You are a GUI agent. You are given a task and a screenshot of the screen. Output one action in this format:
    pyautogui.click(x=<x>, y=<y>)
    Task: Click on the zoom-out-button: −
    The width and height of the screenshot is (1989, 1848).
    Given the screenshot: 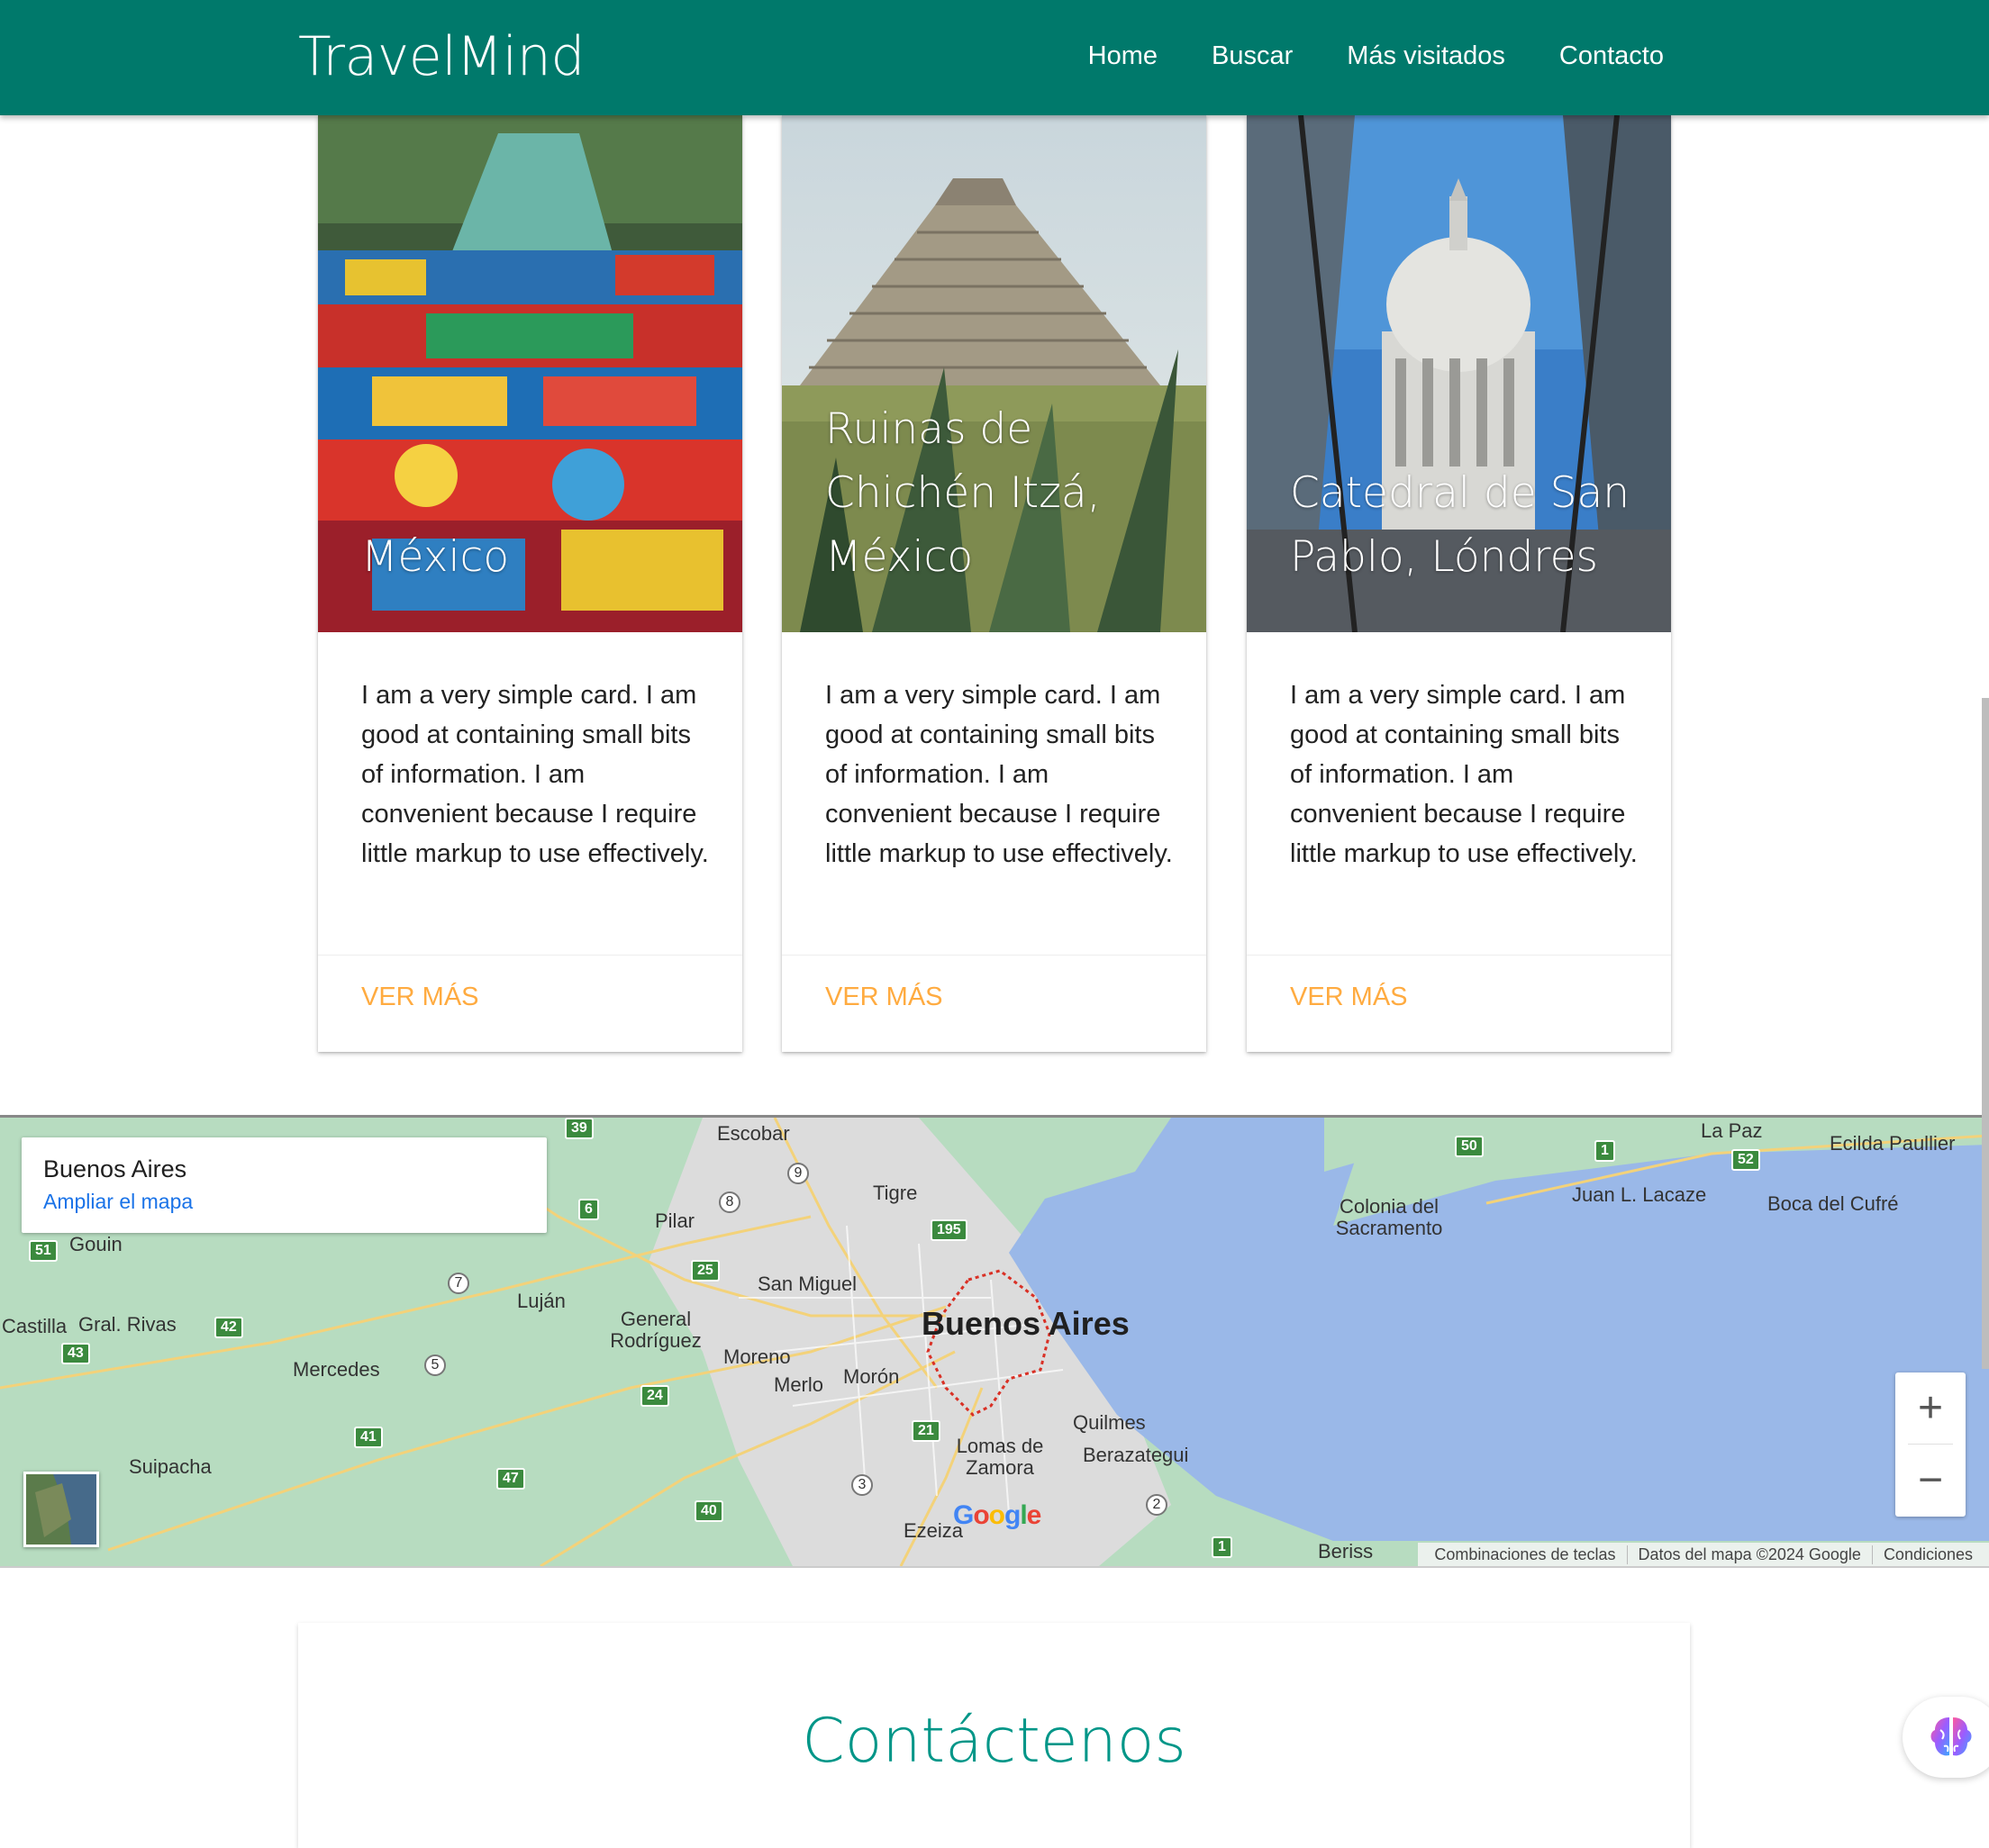 What is the action you would take?
    pyautogui.click(x=1930, y=1480)
    